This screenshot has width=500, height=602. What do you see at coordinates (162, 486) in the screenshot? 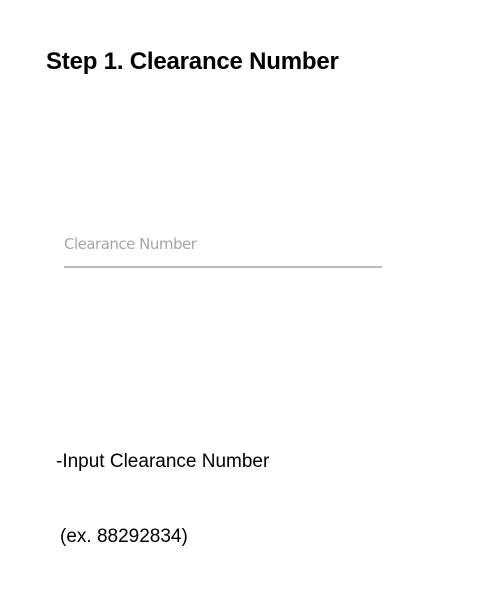
I see `instruction-text: -Input Clearance Number (ex. 88292834)` at bounding box center [162, 486].